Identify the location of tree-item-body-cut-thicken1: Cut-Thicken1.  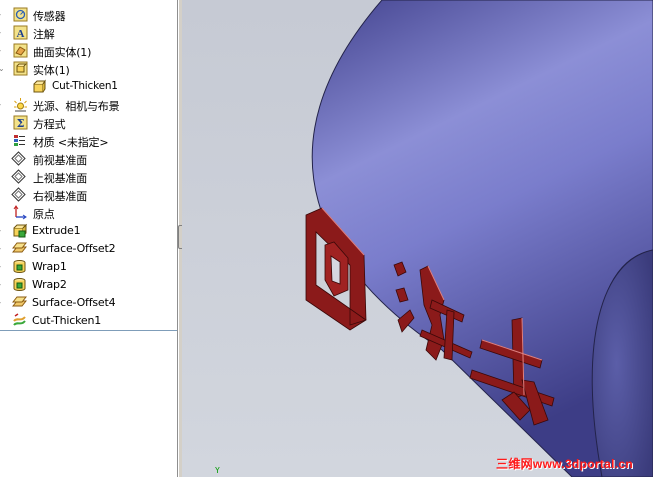
(88, 87).